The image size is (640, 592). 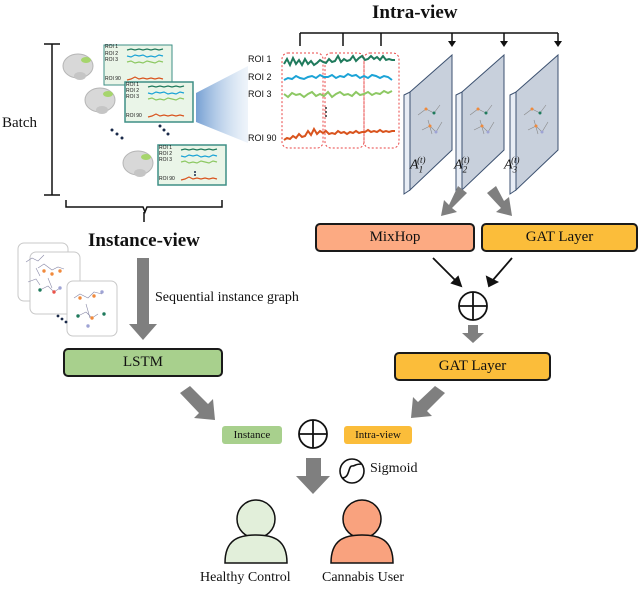 What do you see at coordinates (559, 237) in the screenshot?
I see `gat-layer-box-1: GAT Layer` at bounding box center [559, 237].